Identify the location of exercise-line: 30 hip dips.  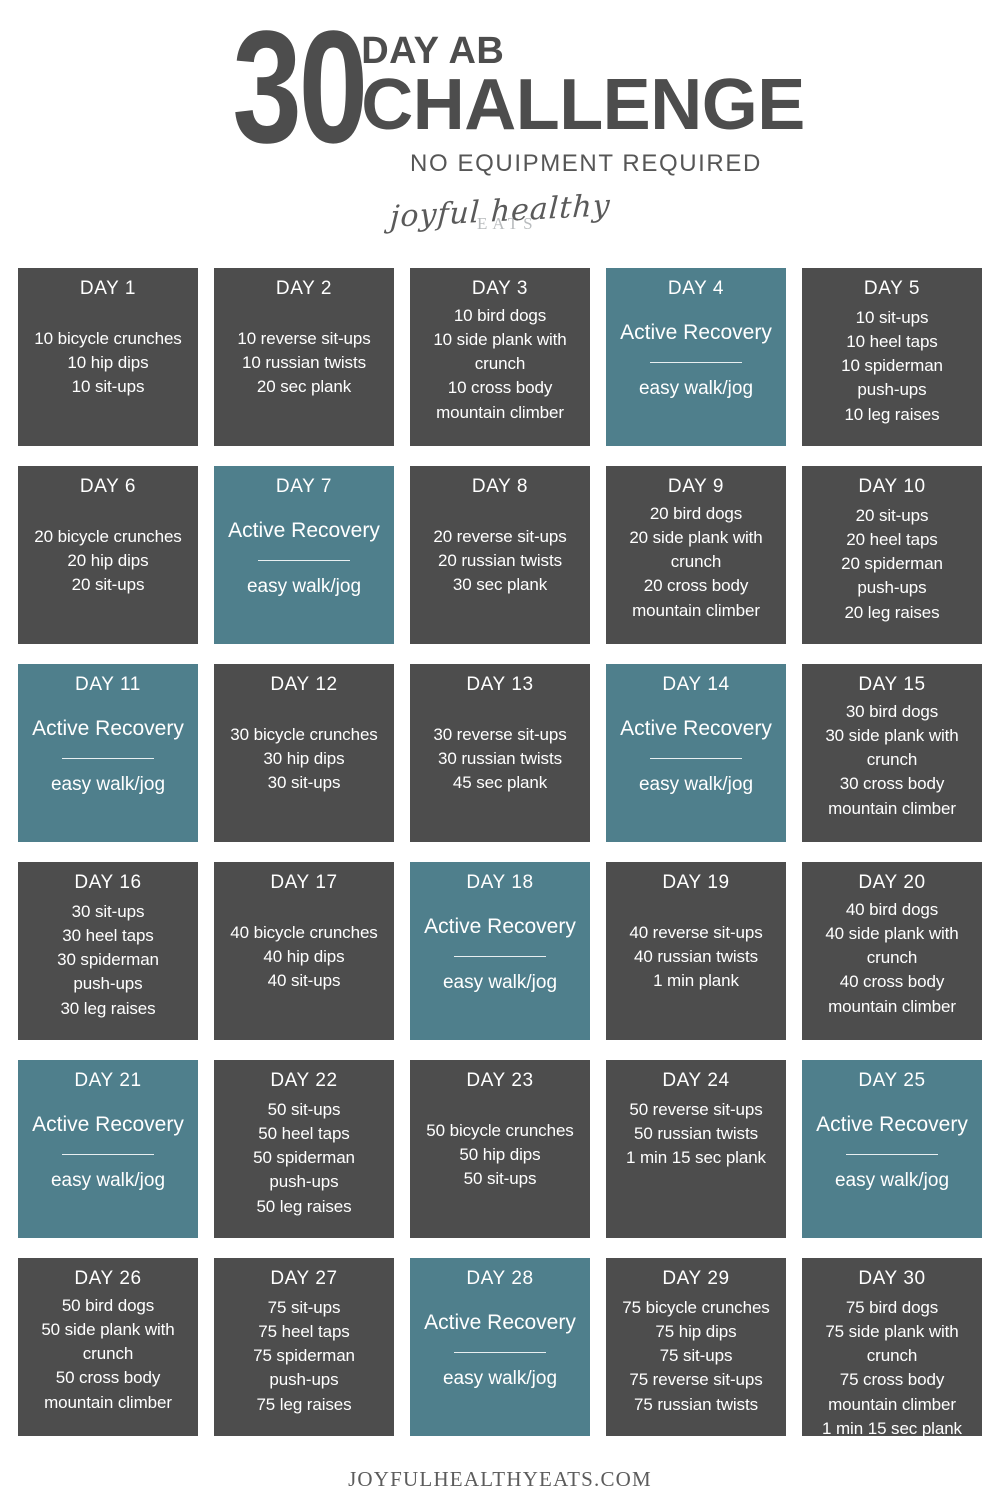
(304, 758).